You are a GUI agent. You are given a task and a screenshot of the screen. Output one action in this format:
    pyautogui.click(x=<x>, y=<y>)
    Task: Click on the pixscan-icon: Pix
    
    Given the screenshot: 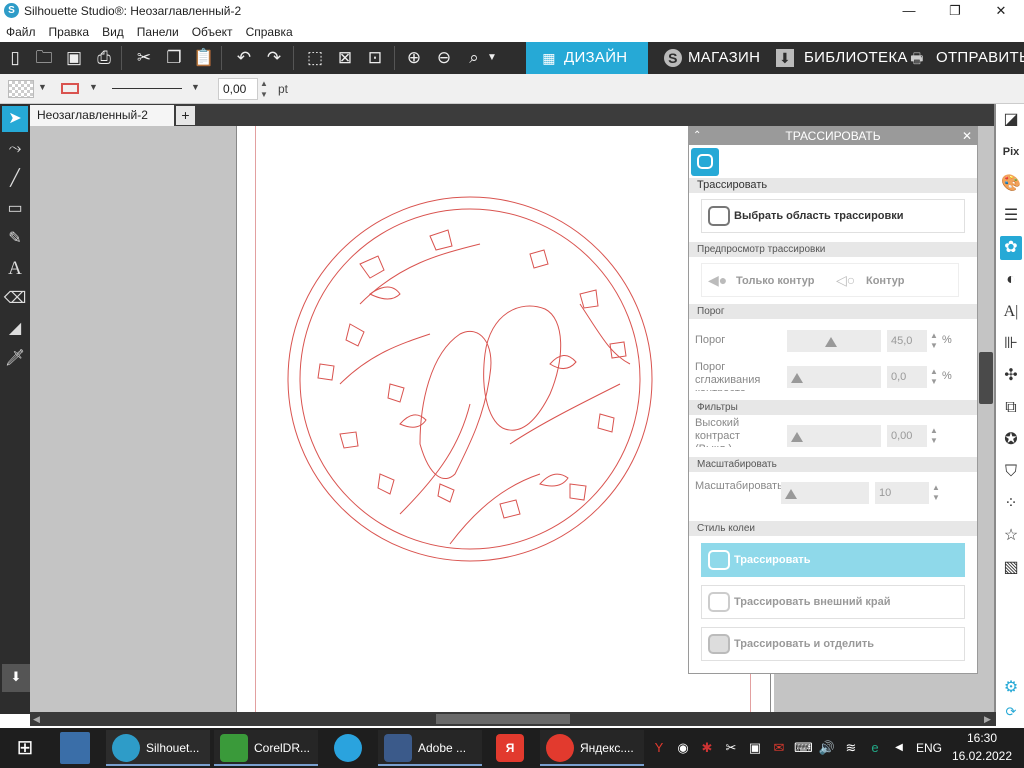 What is the action you would take?
    pyautogui.click(x=1011, y=152)
    